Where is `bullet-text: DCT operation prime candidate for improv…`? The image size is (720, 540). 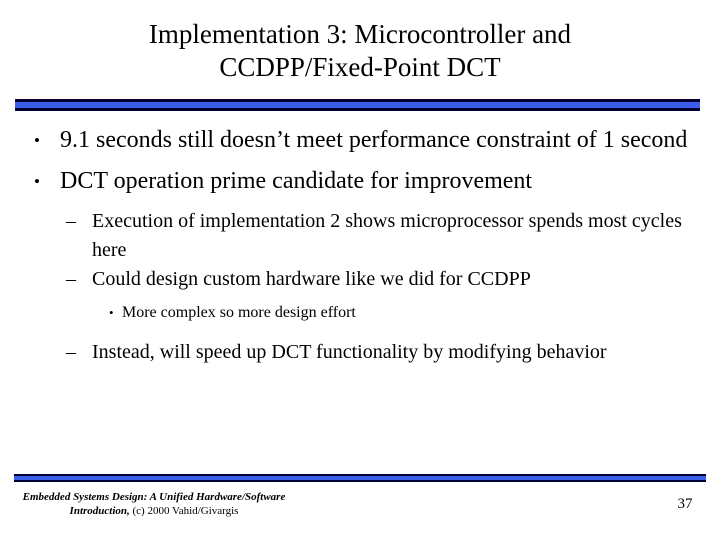 bullet-text: DCT operation prime candidate for improv… is located at coordinates (296, 181).